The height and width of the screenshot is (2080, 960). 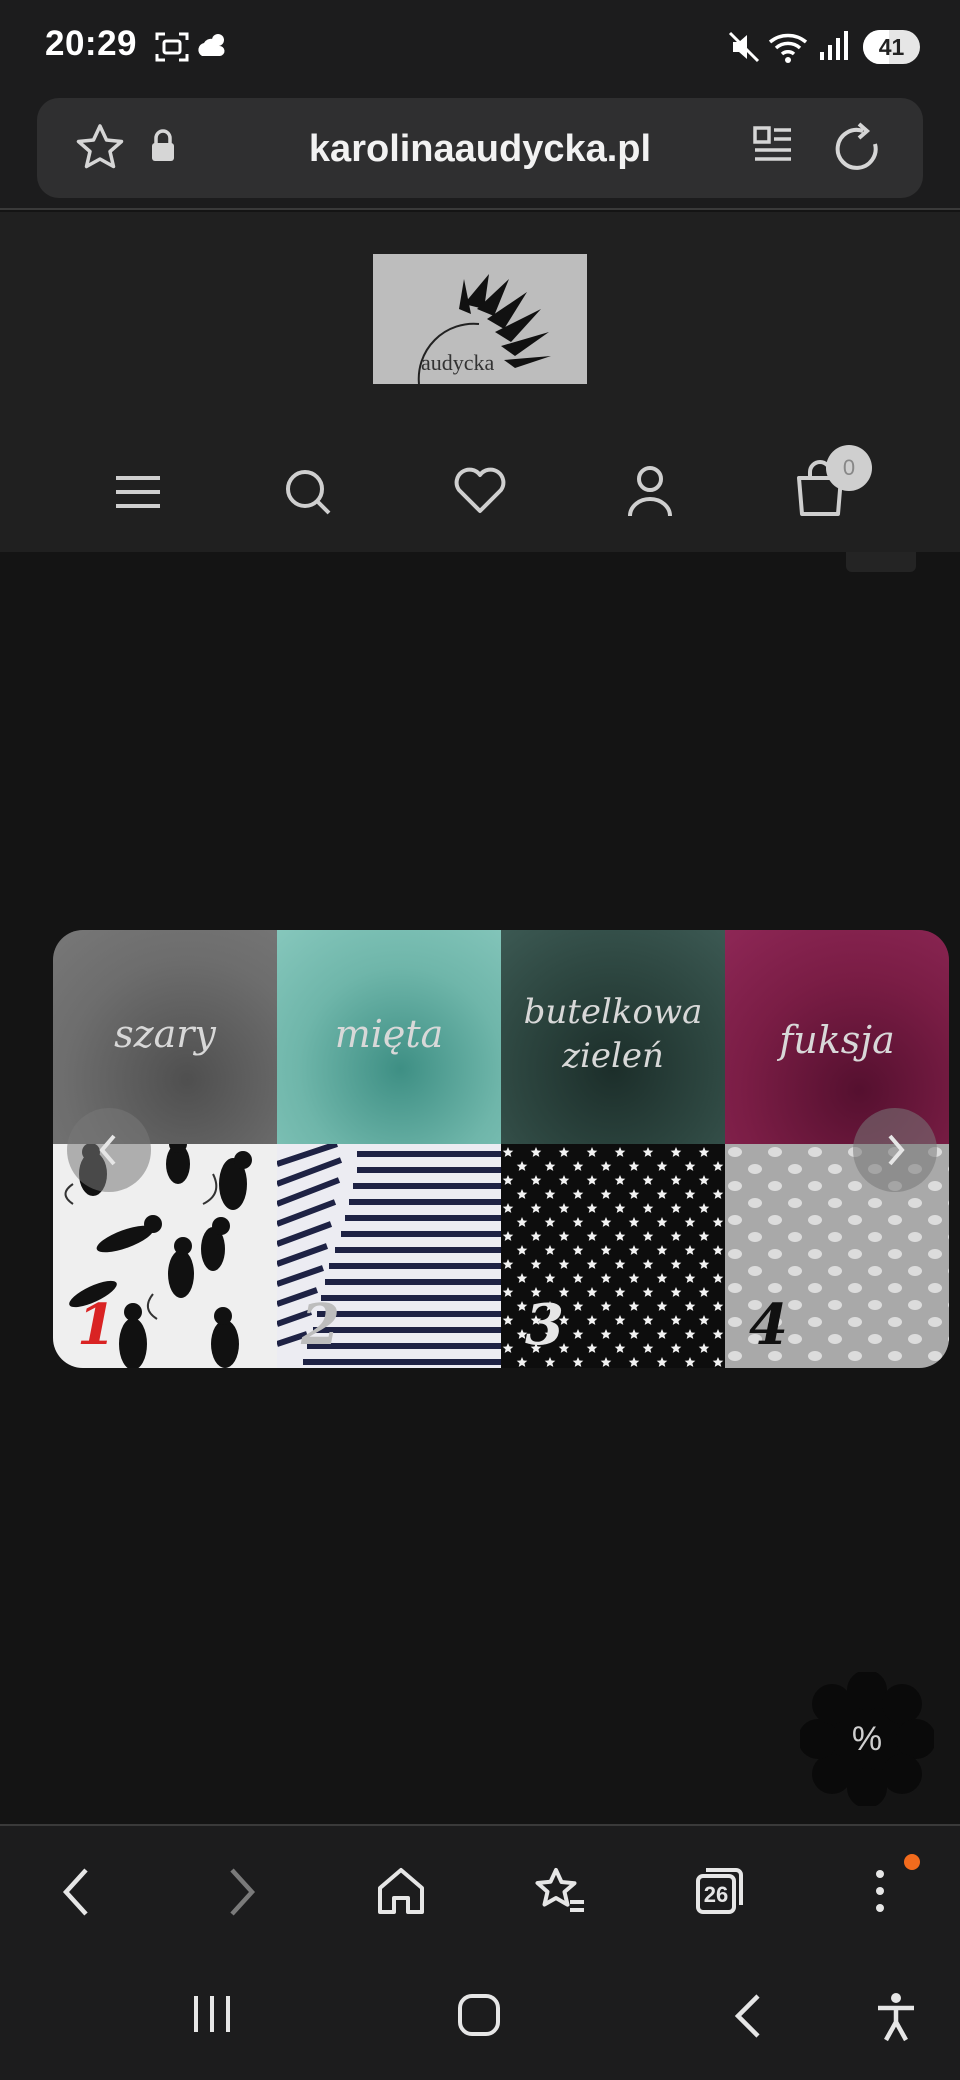 What do you see at coordinates (76, 1892) in the screenshot?
I see `back-icon` at bounding box center [76, 1892].